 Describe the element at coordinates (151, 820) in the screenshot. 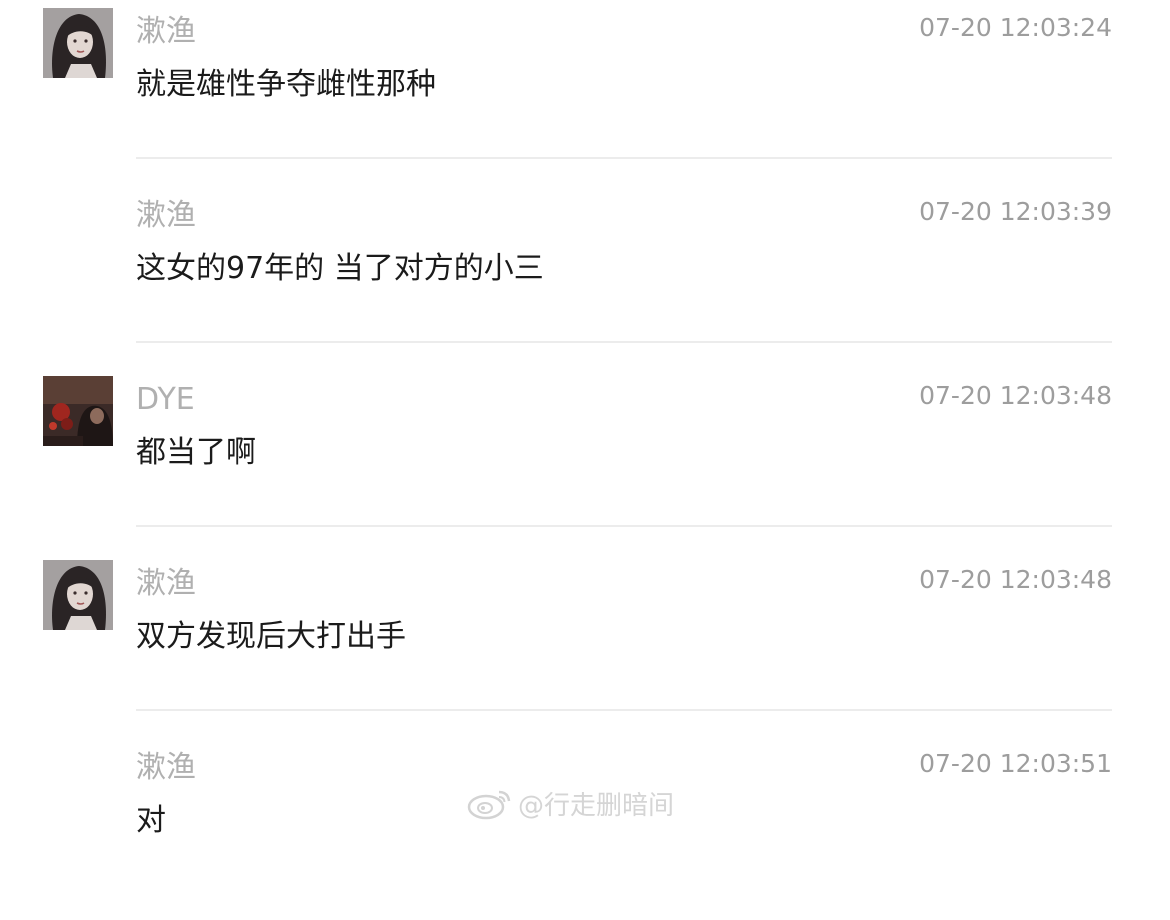

I see `message-text: 对` at that location.